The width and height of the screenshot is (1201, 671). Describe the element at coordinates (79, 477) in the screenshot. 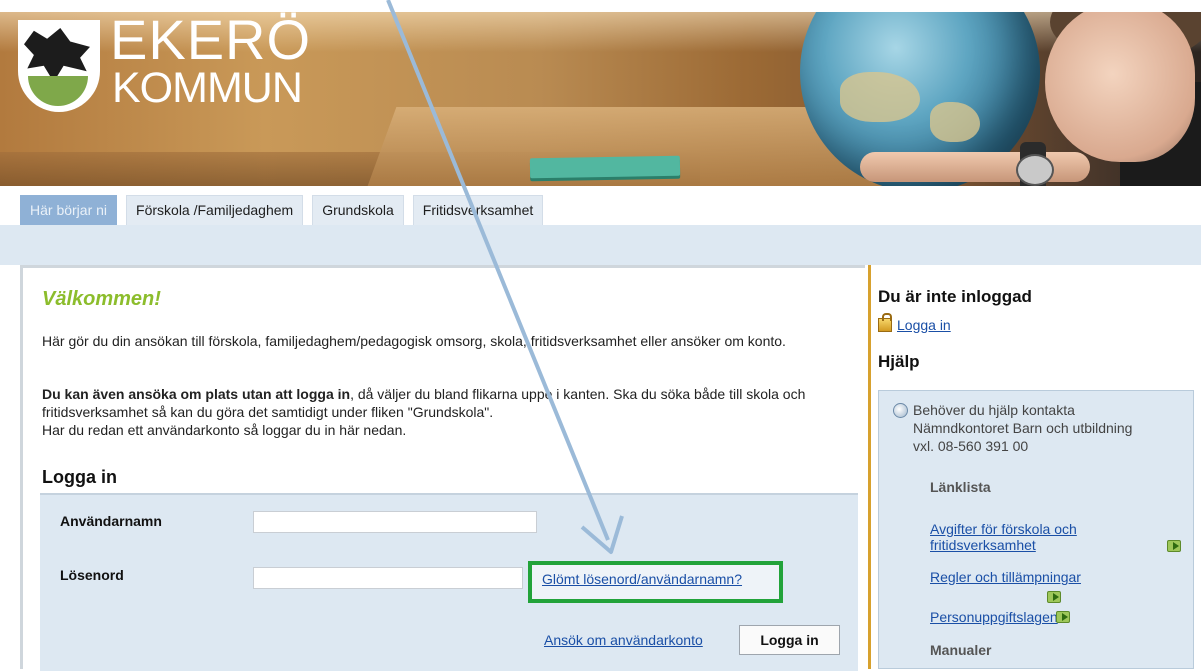

I see `login-heading: Logga in` at that location.